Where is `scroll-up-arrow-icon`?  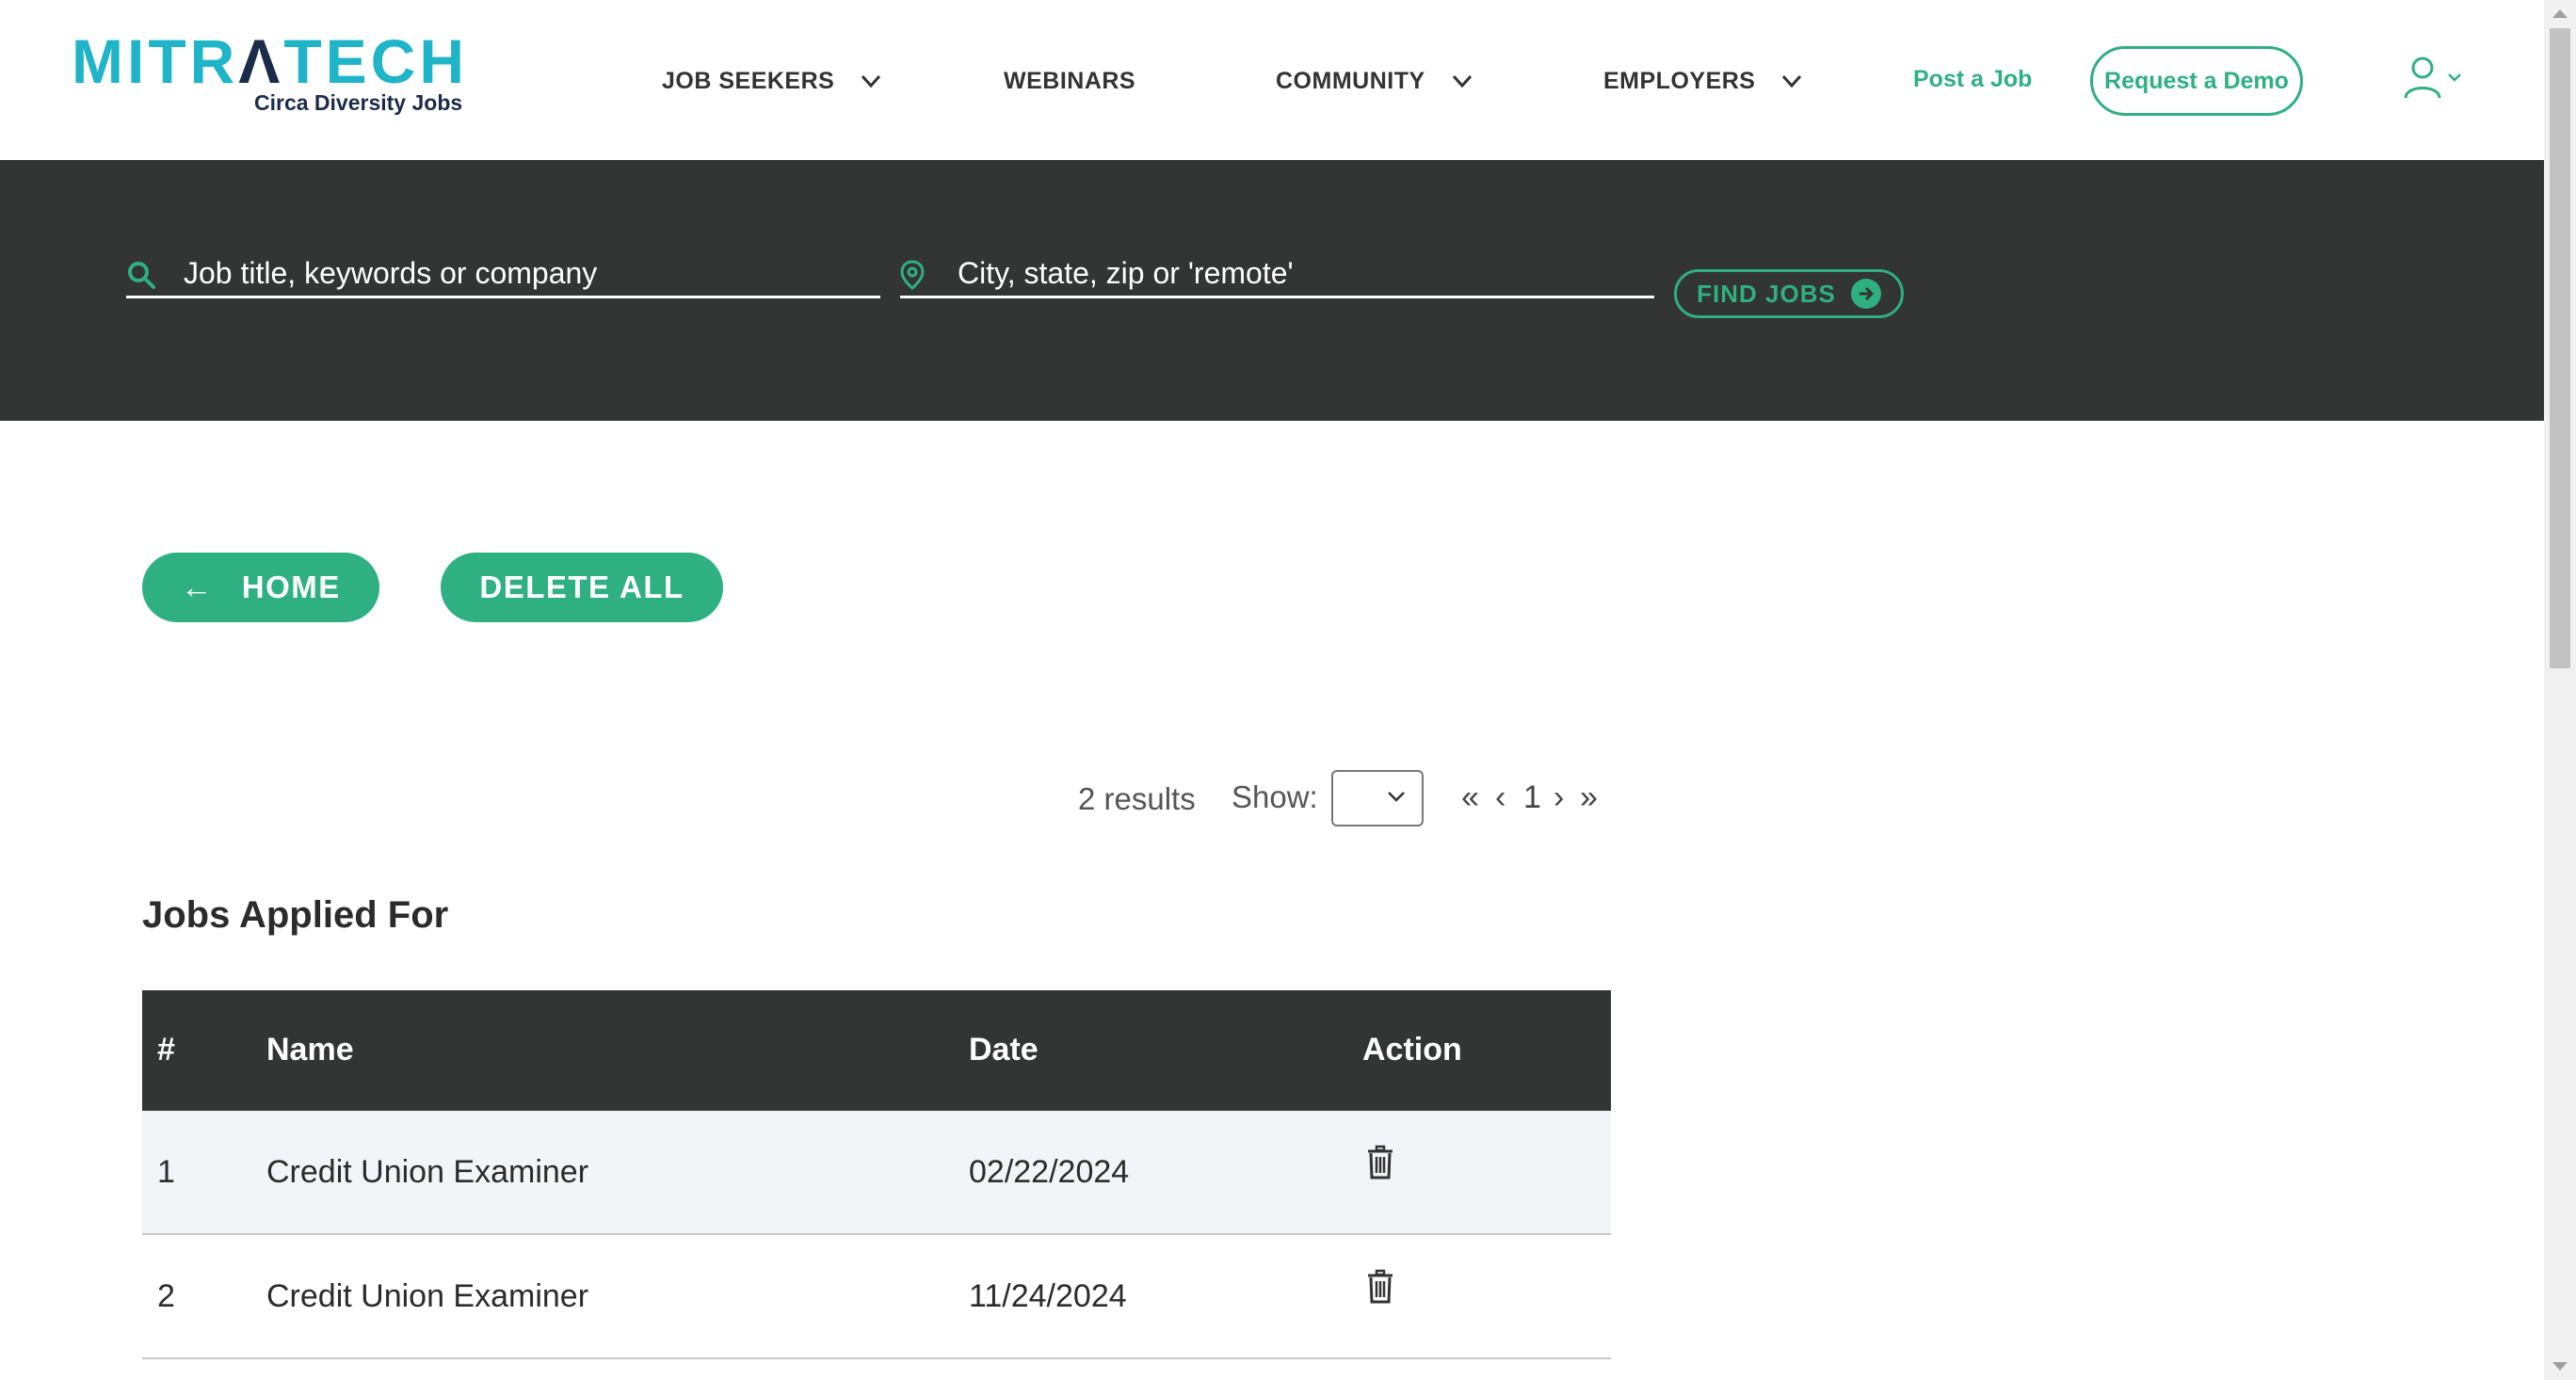
scroll-up-arrow-icon is located at coordinates (2560, 13).